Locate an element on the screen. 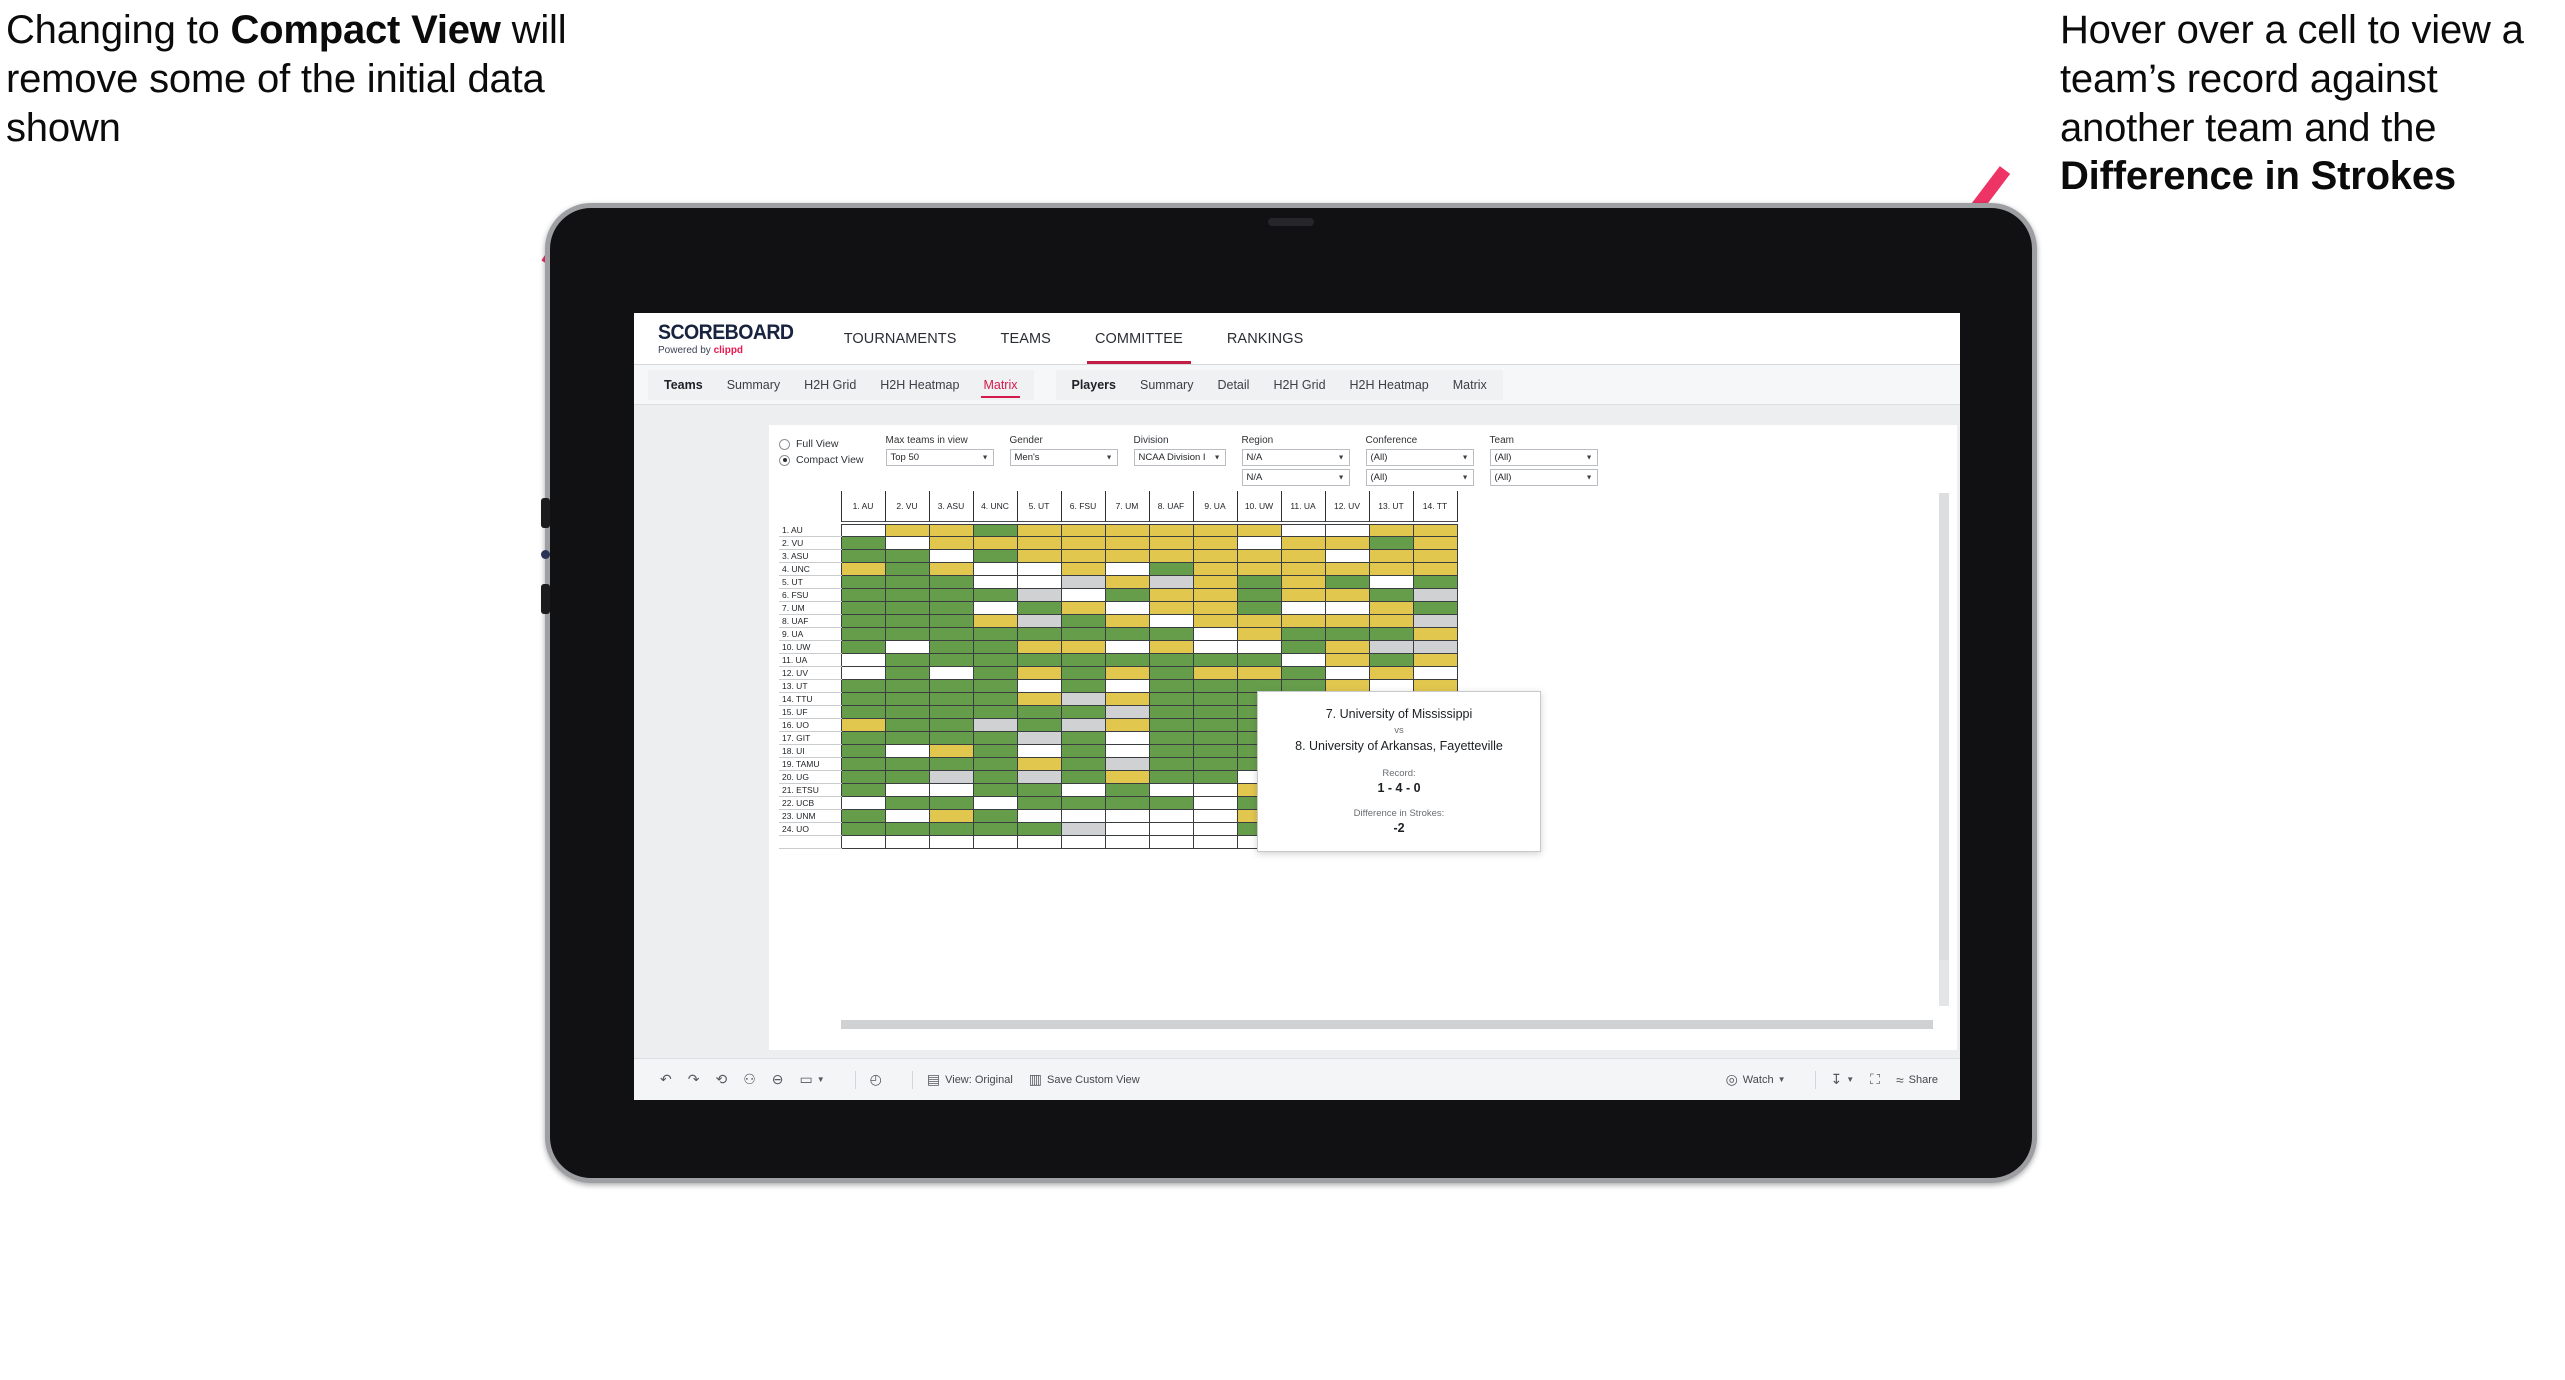 Image resolution: width=2565 pixels, height=1380 pixels. filter-gender-select: Men's ▼ is located at coordinates (1063, 457).